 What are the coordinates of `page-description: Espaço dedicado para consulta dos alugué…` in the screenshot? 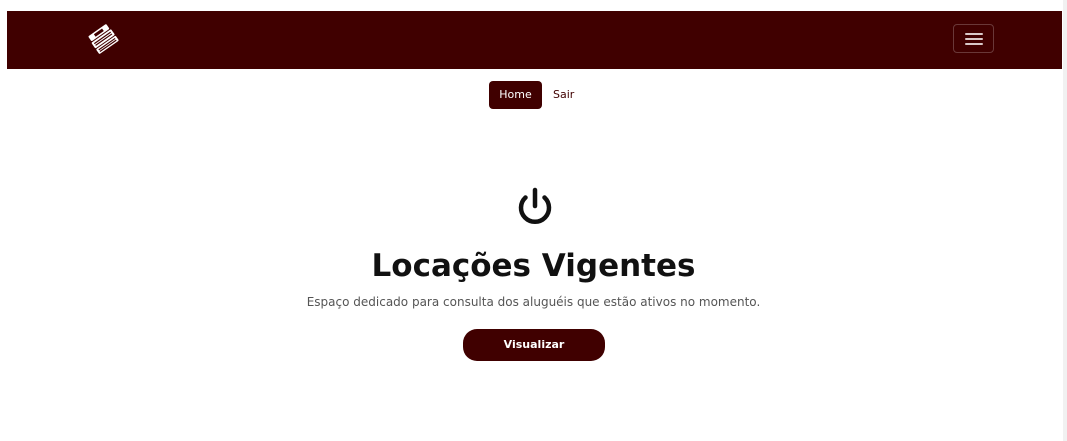 It's located at (533, 302).